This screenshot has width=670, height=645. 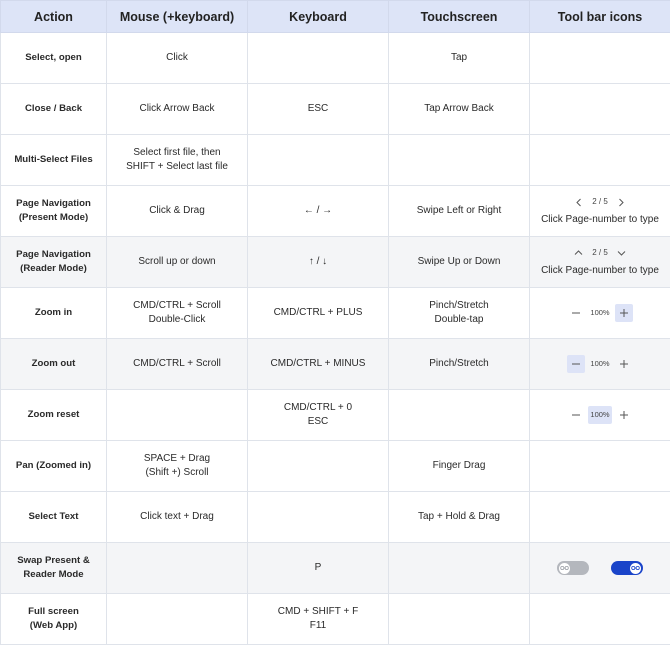 I want to click on mouse-cell: Click, so click(x=177, y=58).